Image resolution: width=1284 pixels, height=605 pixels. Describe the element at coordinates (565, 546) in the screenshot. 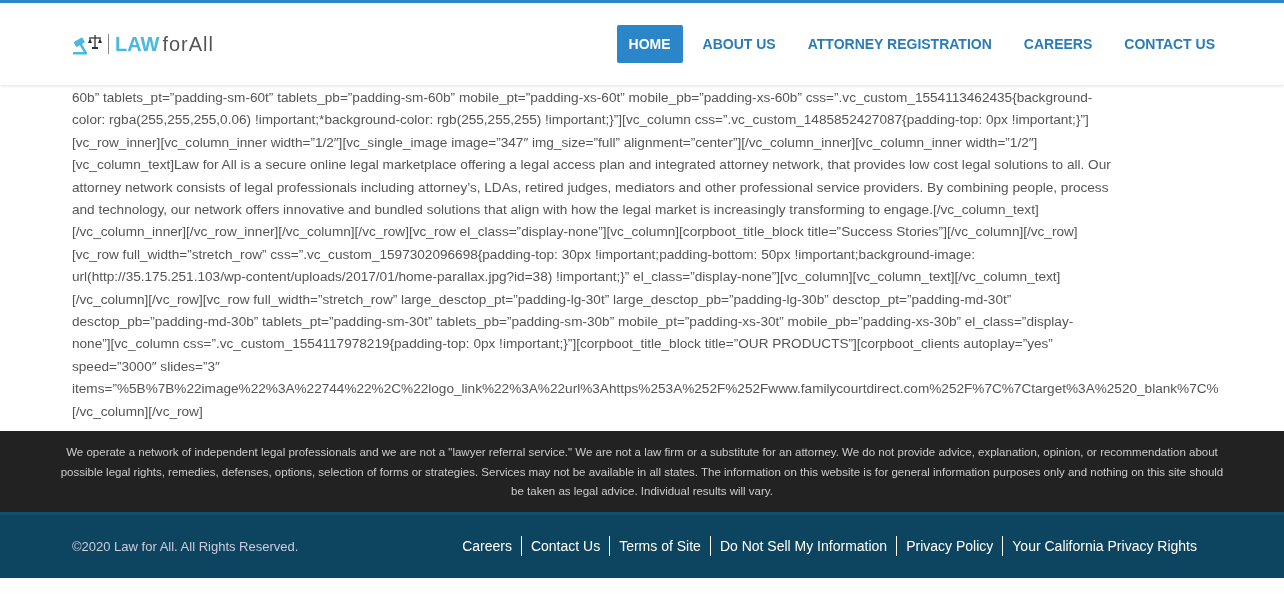

I see `footer-link: Contact Us` at that location.